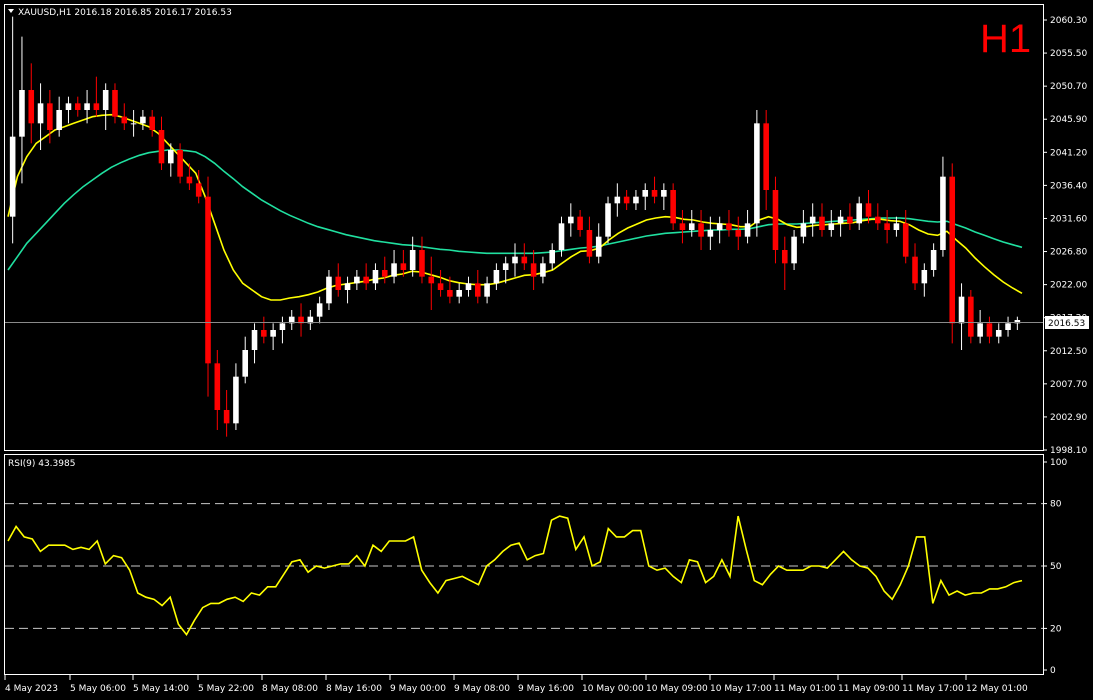 The width and height of the screenshot is (1093, 700). Describe the element at coordinates (11, 11) in the screenshot. I see `symbol-dropdown-icon` at that location.